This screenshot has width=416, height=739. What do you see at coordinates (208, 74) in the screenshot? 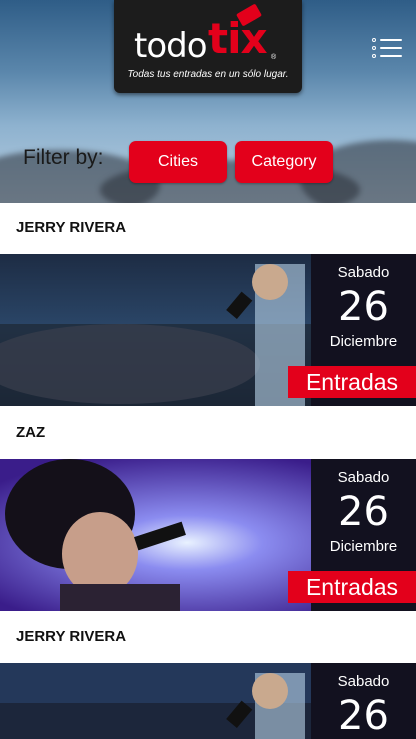
I see `logo-tagline: Todas tus entradas en un sólo lugar.` at bounding box center [208, 74].